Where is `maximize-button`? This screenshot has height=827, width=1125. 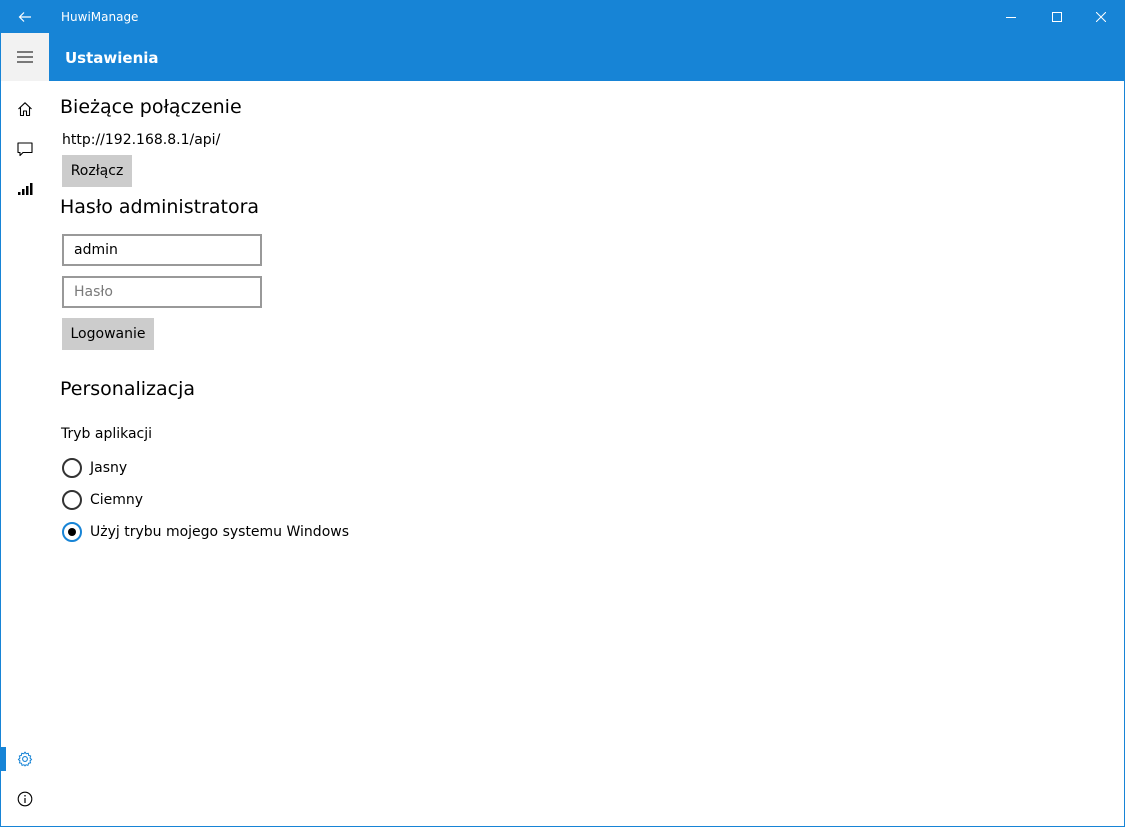
maximize-button is located at coordinates (1057, 17).